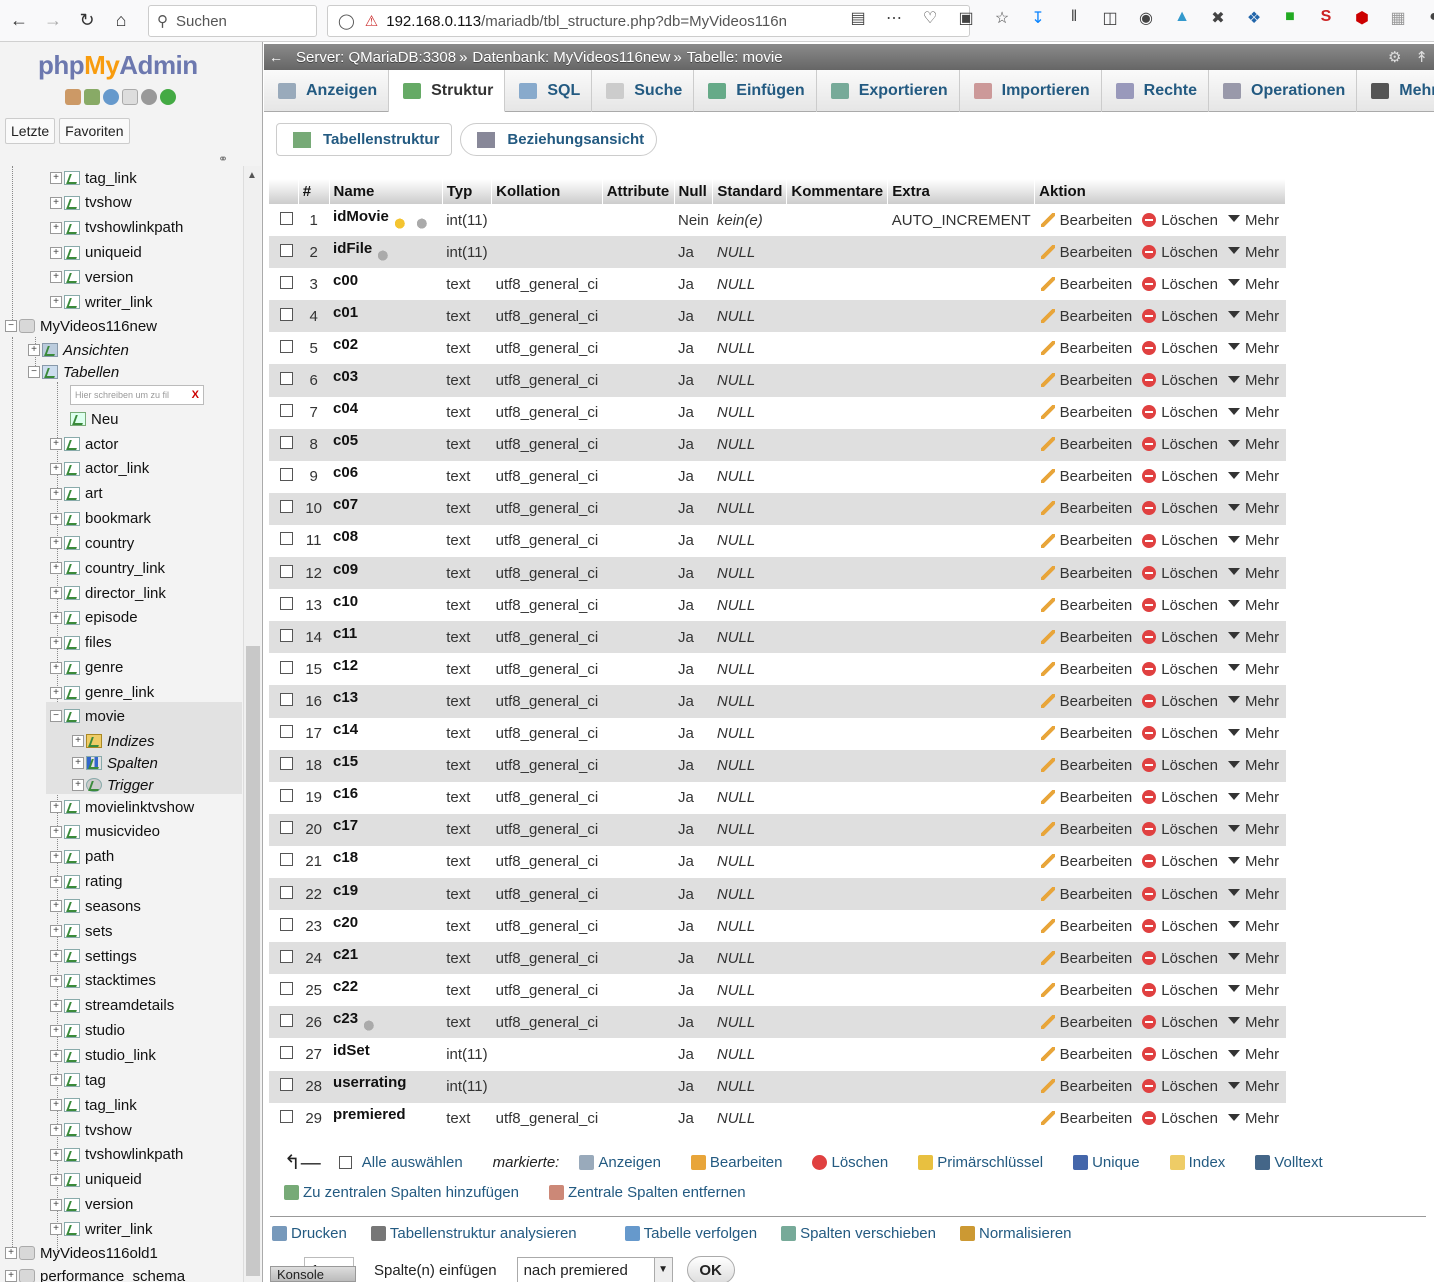 Image resolution: width=1434 pixels, height=1282 pixels. What do you see at coordinates (19, 21) in the screenshot?
I see `back-icon: ←` at bounding box center [19, 21].